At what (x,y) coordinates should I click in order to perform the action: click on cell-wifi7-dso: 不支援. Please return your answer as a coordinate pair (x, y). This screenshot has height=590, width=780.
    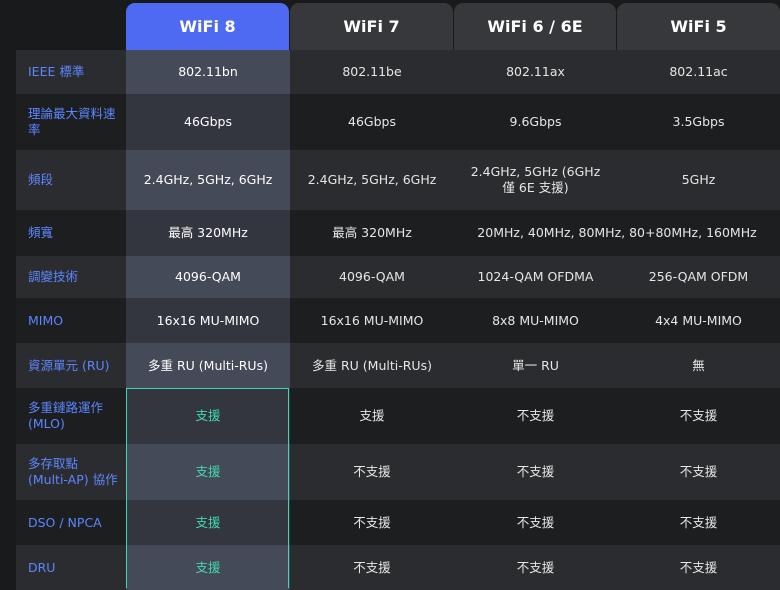
    Looking at the image, I should click on (372, 522).